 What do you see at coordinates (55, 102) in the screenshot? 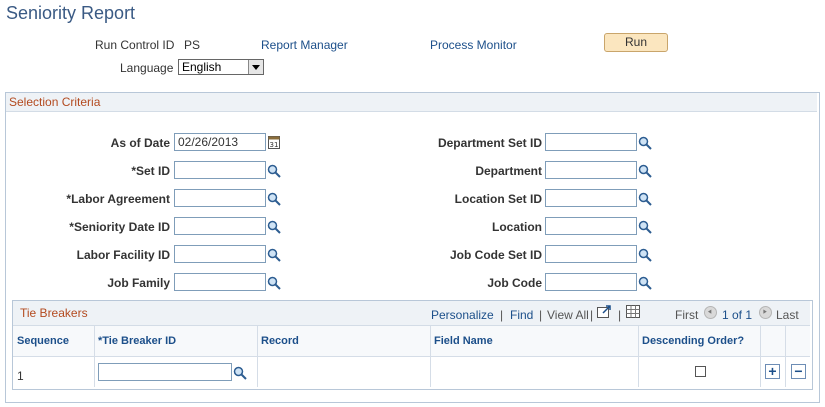
I see `selection-criteria-title: Selection Criteria` at bounding box center [55, 102].